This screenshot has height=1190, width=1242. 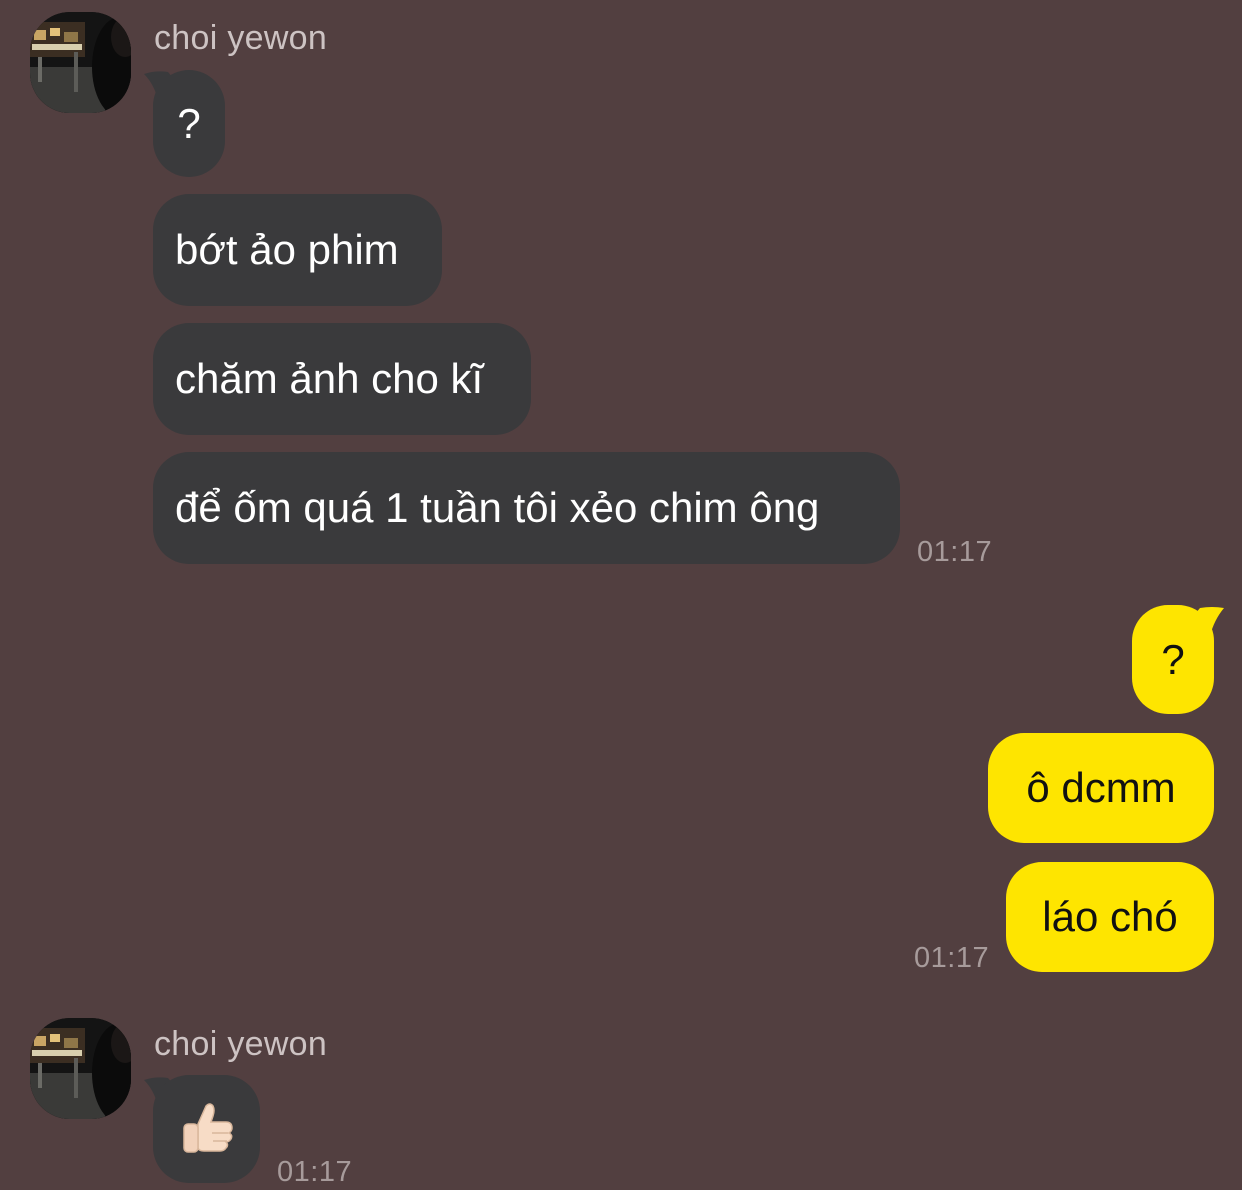 What do you see at coordinates (287, 249) in the screenshot?
I see `message-text: bớt ảo phim` at bounding box center [287, 249].